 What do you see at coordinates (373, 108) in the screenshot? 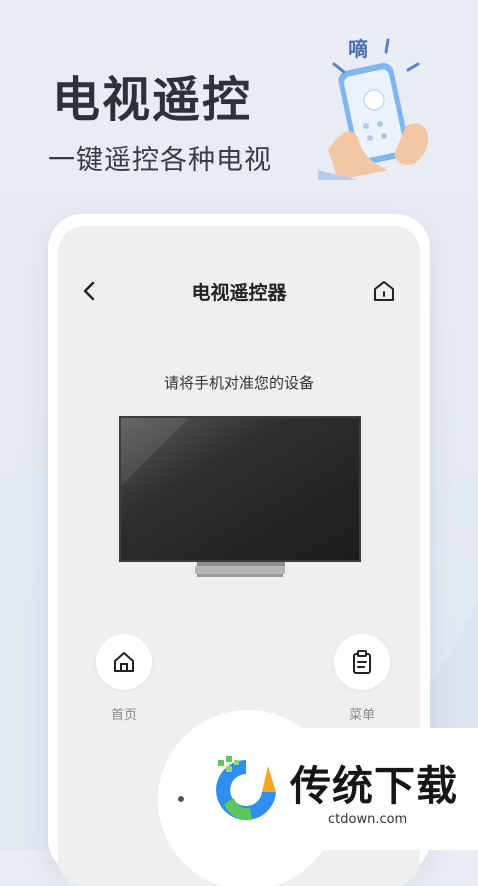
I see `hand-phone-illustration: 嘀` at bounding box center [373, 108].